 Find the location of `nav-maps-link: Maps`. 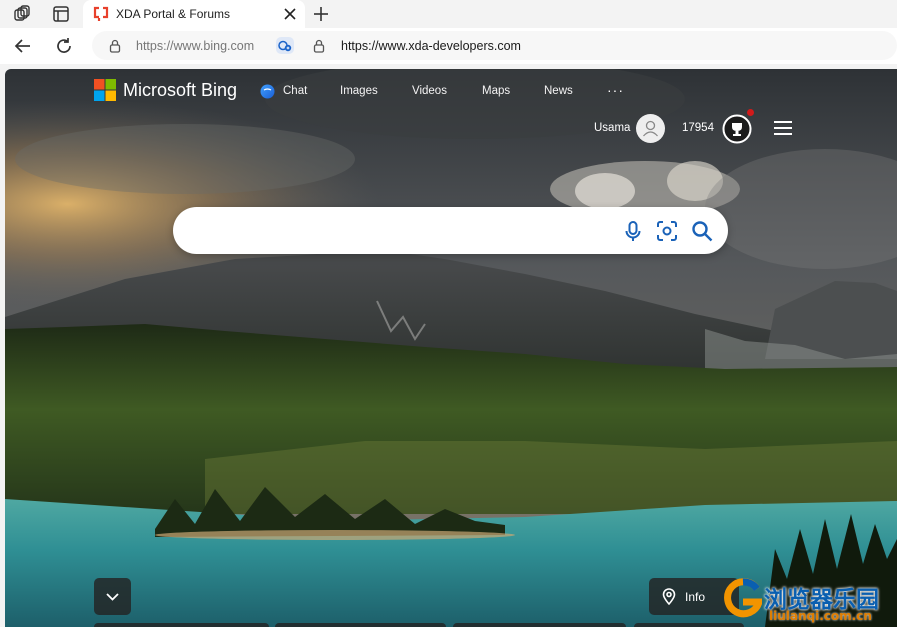

nav-maps-link: Maps is located at coordinates (496, 91).